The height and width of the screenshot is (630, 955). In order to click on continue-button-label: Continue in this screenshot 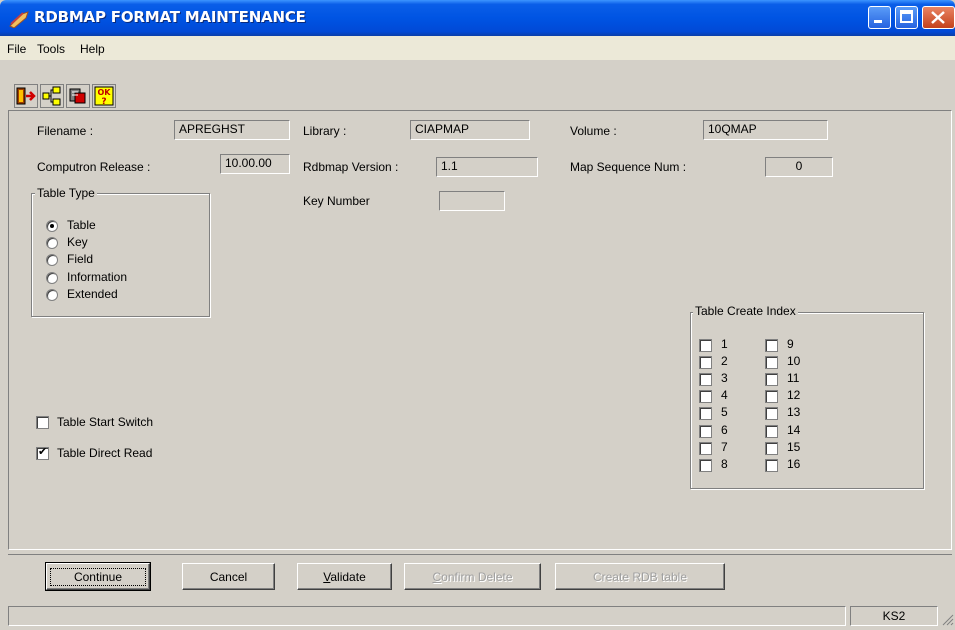, I will do `click(98, 576)`.